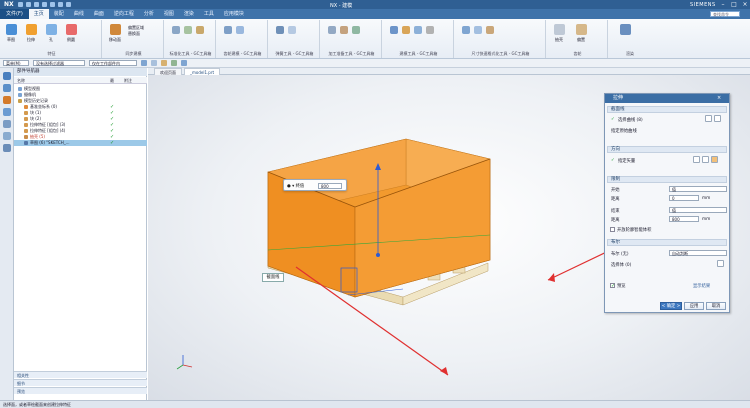  I want to click on tab-model: _model1.prt, so click(202, 71).